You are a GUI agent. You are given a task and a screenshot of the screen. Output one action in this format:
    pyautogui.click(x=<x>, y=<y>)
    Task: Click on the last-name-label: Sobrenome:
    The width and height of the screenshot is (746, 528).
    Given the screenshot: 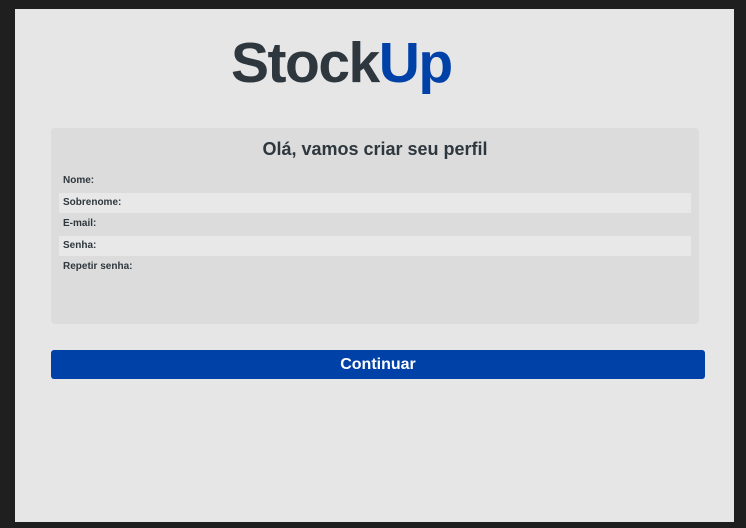 What is the action you would take?
    pyautogui.click(x=92, y=202)
    